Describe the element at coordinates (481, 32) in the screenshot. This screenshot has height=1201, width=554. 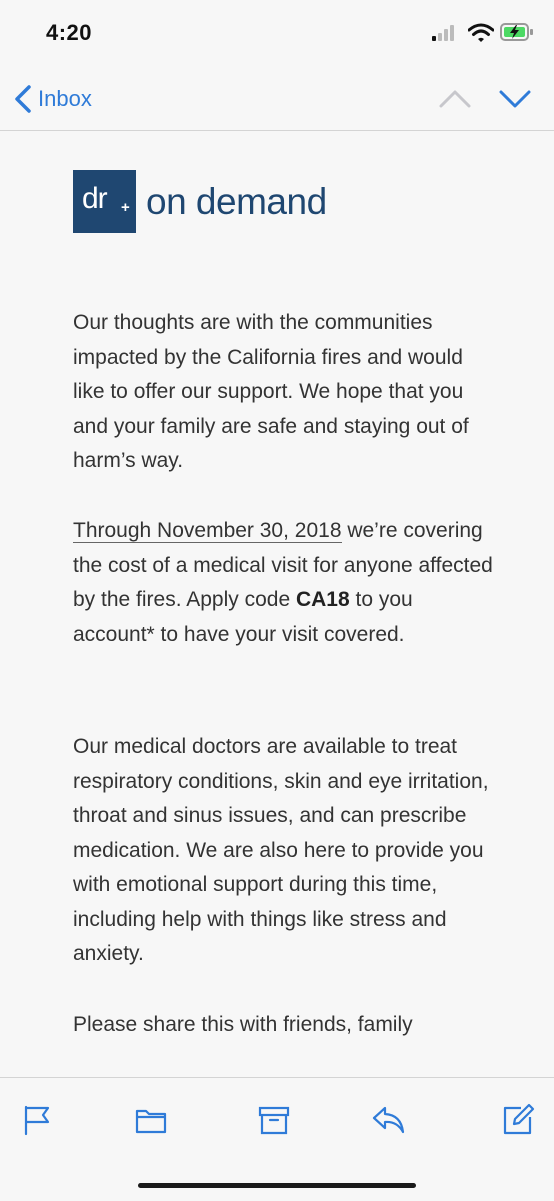
I see `wifi-icon` at that location.